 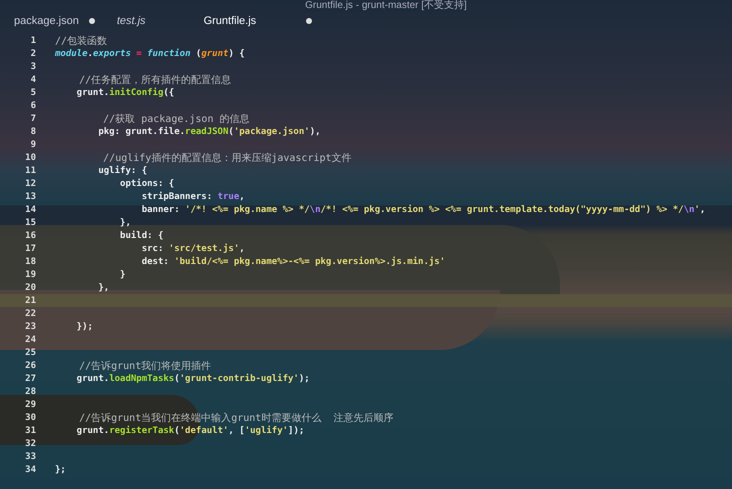 I want to click on line-number: 13, so click(x=30, y=197).